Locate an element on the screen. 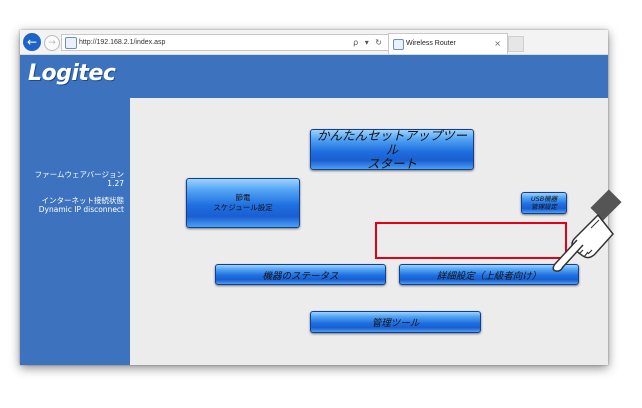 This screenshot has height=408, width=642. url-text: http://192.168.2.1/index.asp is located at coordinates (122, 42).